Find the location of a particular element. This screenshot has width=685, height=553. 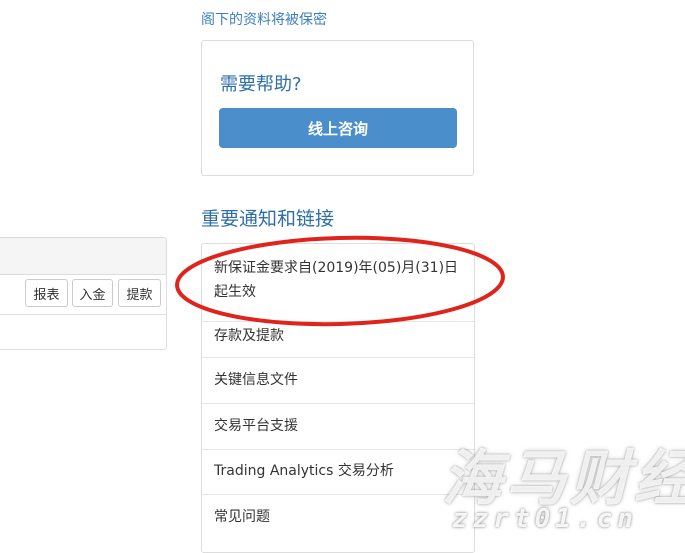

report-button: 报表 is located at coordinates (46, 293).